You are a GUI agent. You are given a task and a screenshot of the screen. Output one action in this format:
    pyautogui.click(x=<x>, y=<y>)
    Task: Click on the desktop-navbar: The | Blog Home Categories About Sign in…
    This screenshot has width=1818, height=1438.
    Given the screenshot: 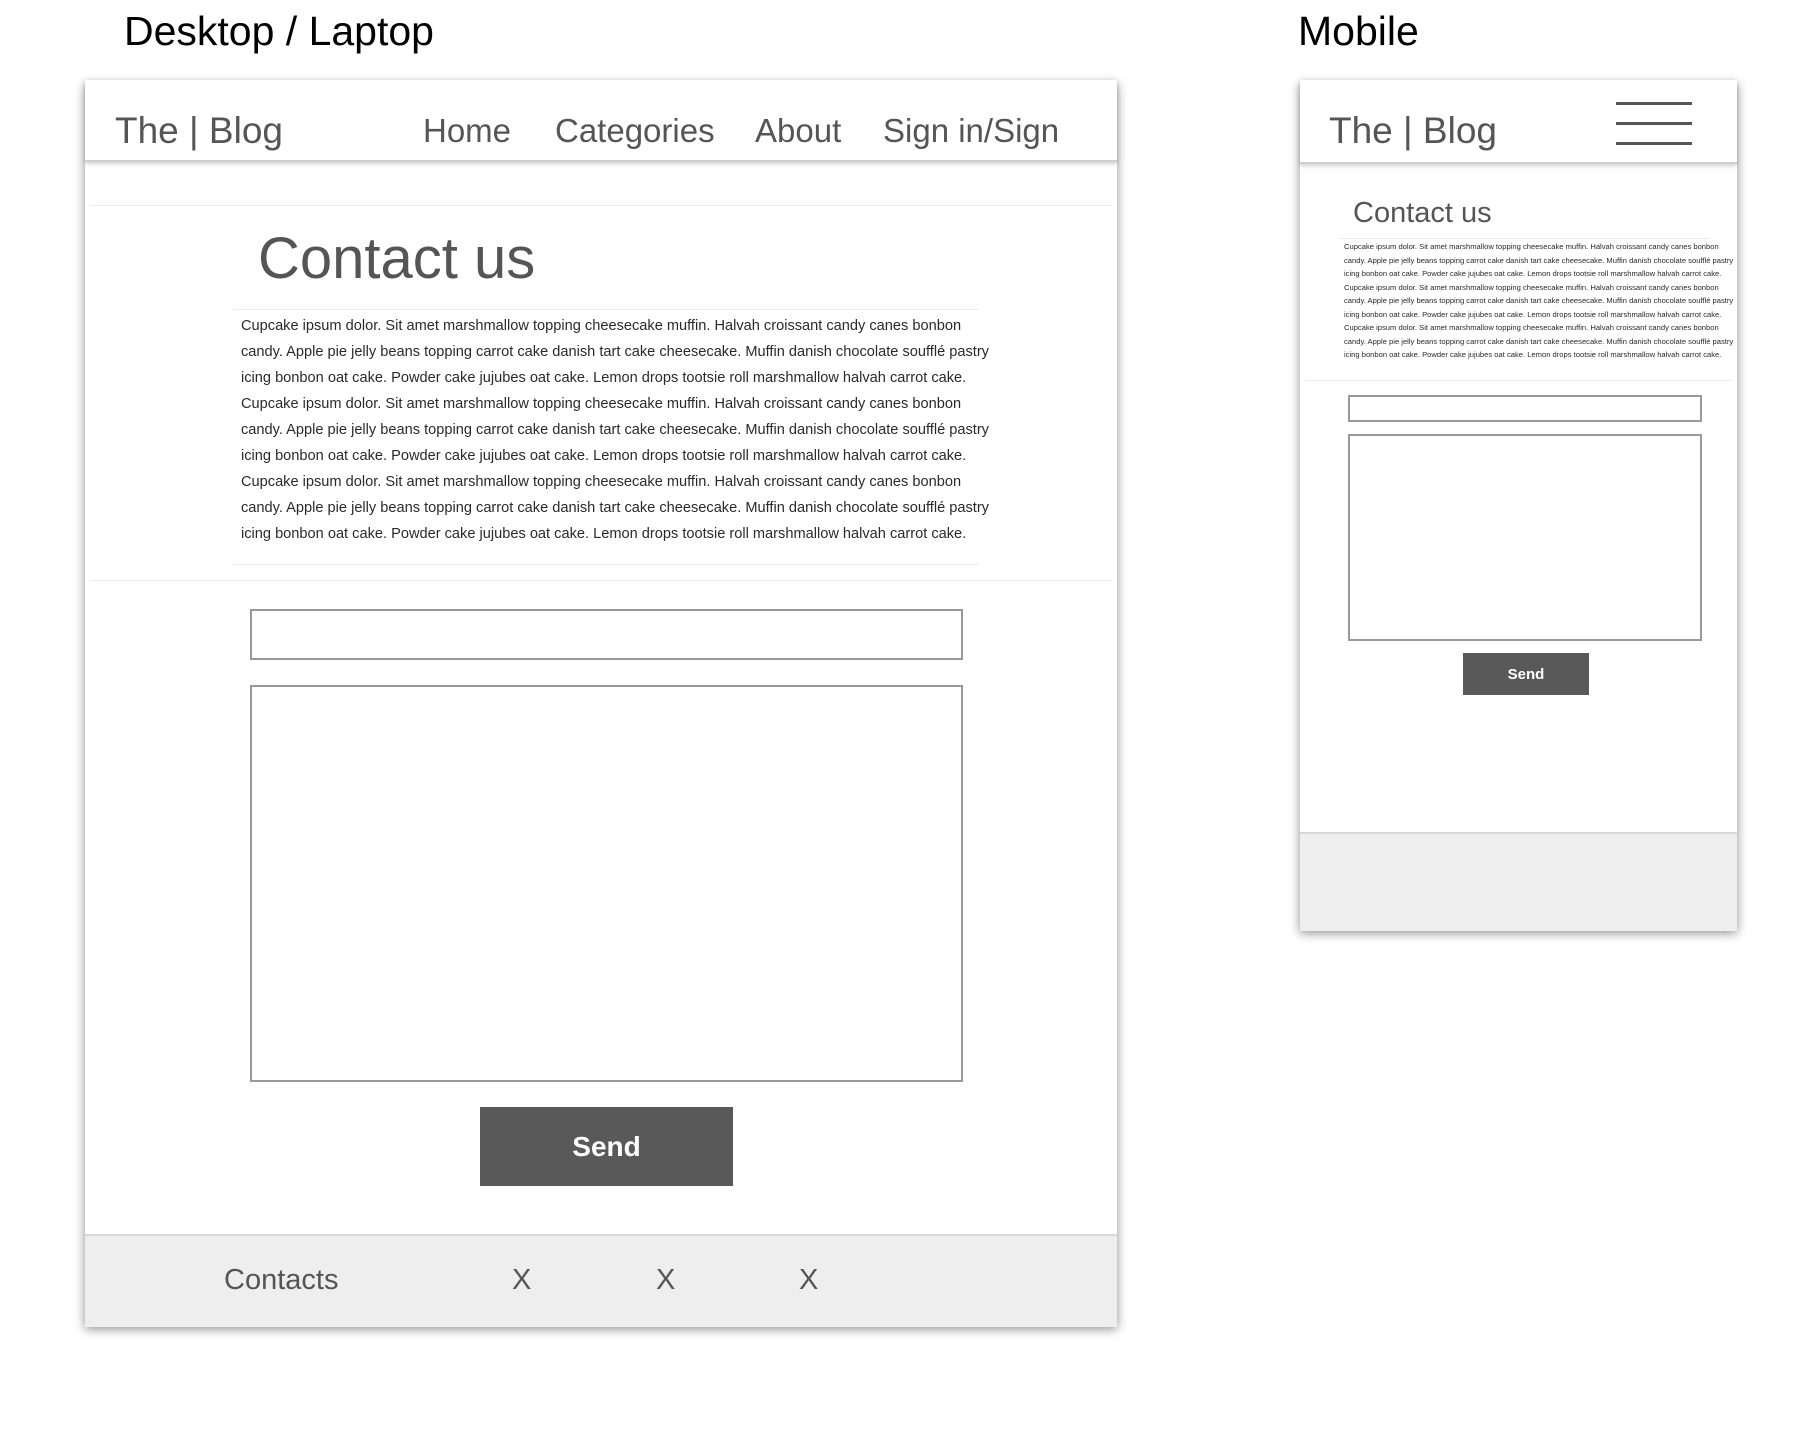 What is the action you would take?
    pyautogui.click(x=601, y=121)
    